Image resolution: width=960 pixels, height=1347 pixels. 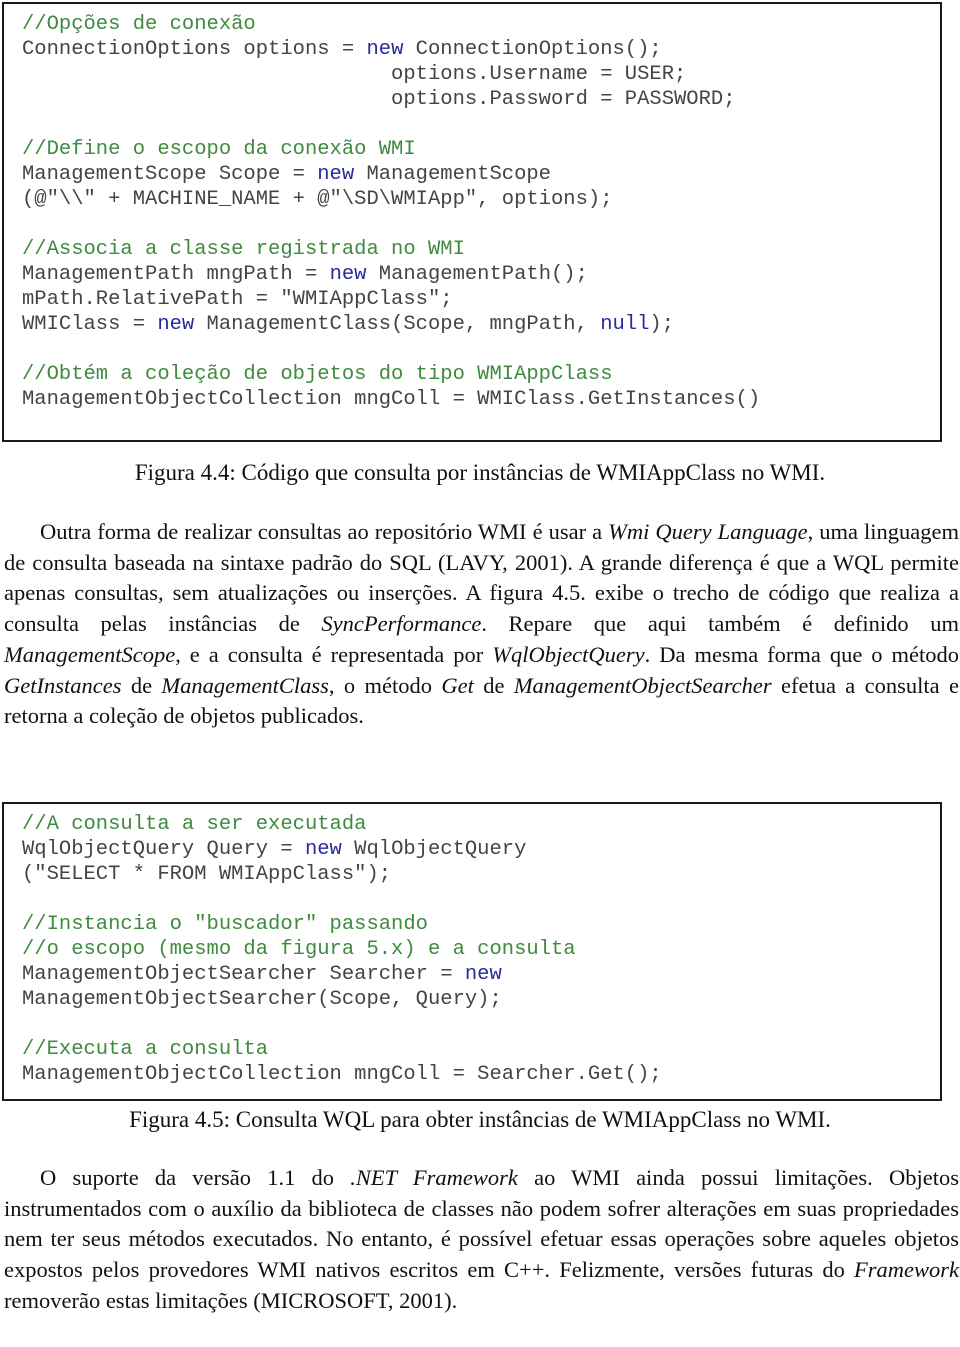 I want to click on code-text: ManagementClass(Scope, mngPath,, so click(x=397, y=324).